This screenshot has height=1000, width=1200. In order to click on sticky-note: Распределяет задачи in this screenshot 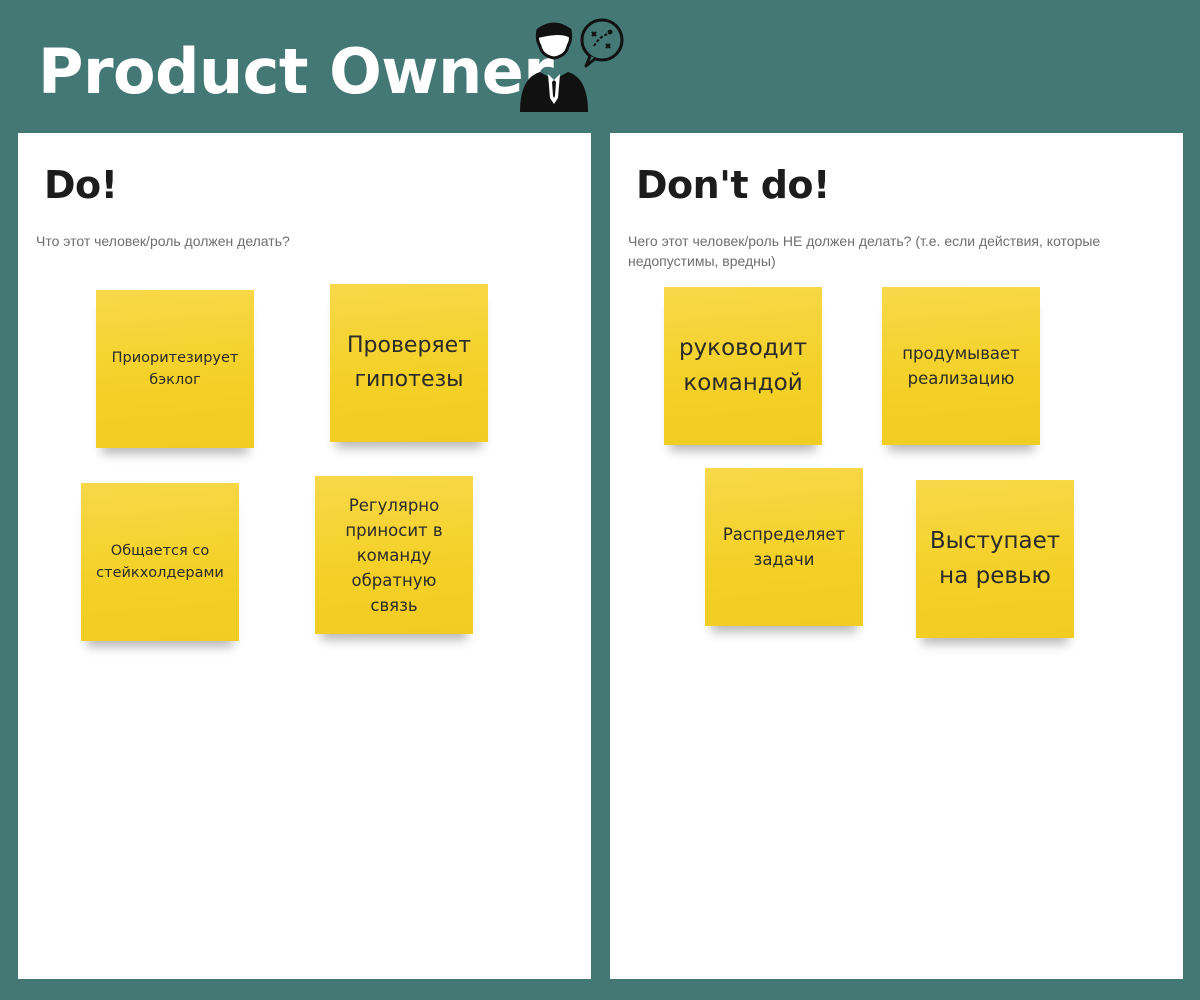, I will do `click(784, 547)`.